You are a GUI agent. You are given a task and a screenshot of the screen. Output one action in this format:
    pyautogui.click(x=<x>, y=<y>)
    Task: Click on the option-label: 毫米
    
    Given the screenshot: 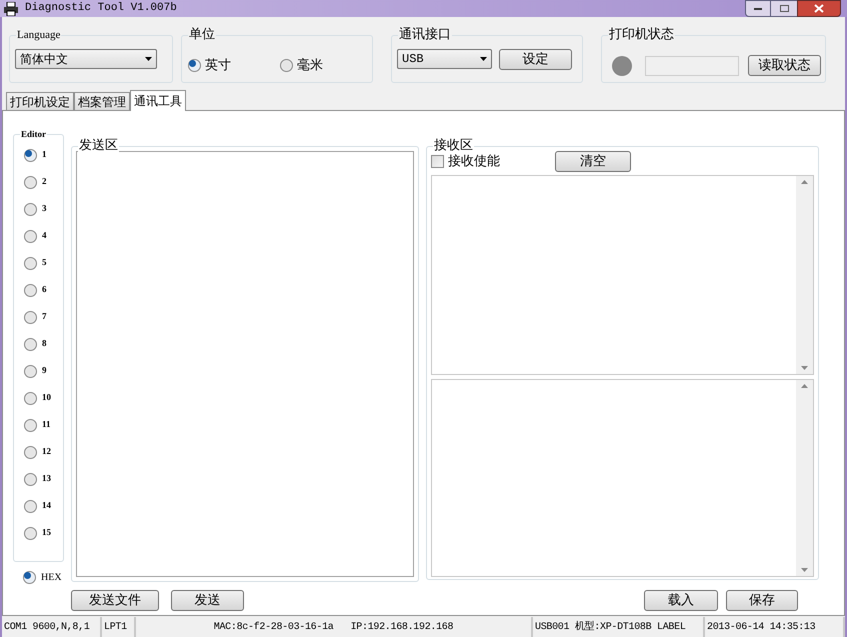 What is the action you would take?
    pyautogui.click(x=310, y=65)
    